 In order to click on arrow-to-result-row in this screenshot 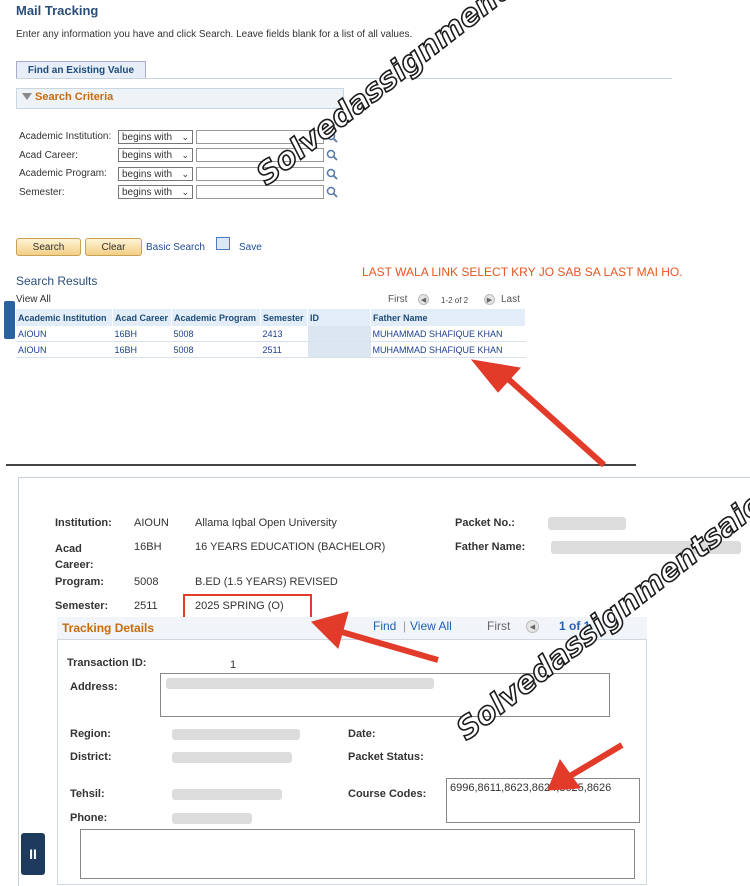, I will do `click(550, 416)`.